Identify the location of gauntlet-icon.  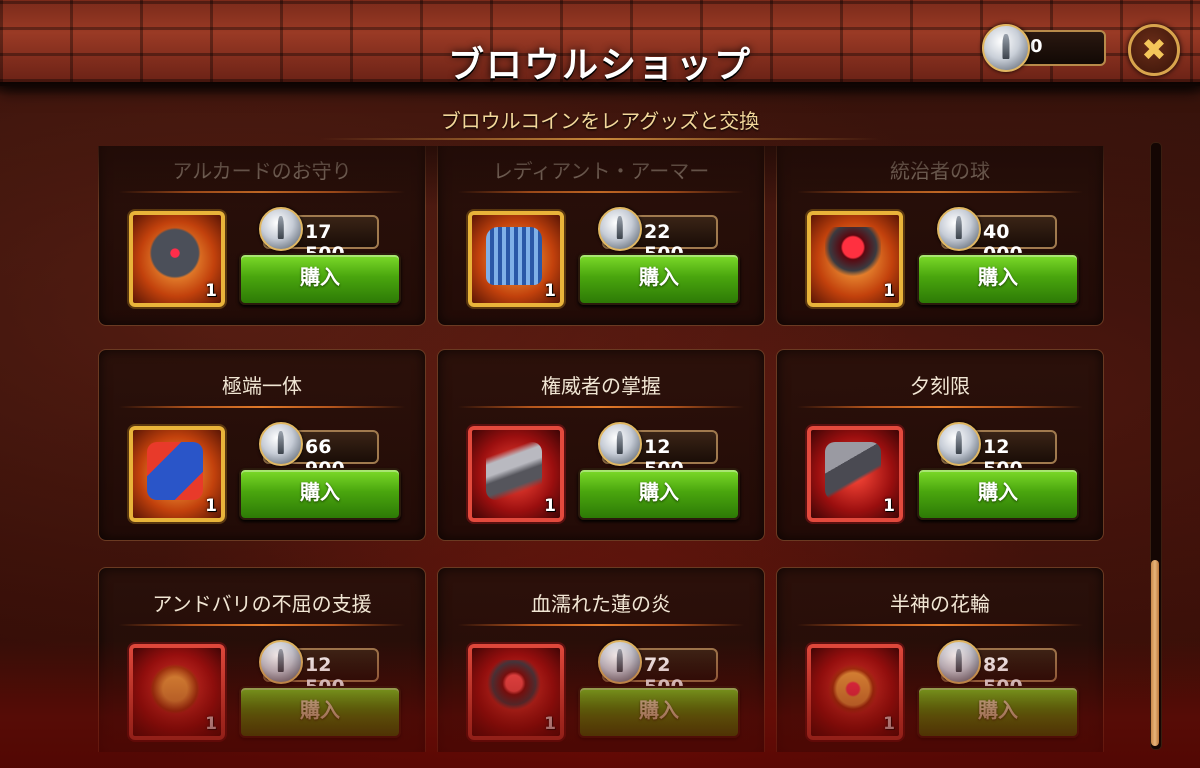
(514, 471).